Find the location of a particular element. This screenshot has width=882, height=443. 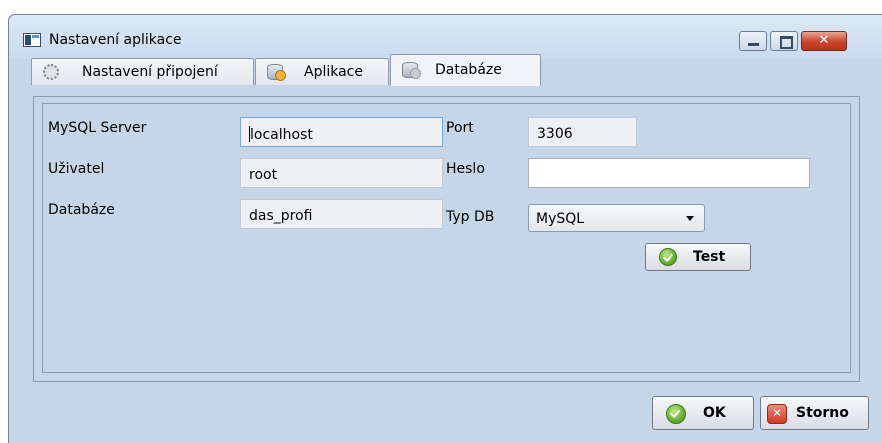

server-input: localhost is located at coordinates (341, 132).